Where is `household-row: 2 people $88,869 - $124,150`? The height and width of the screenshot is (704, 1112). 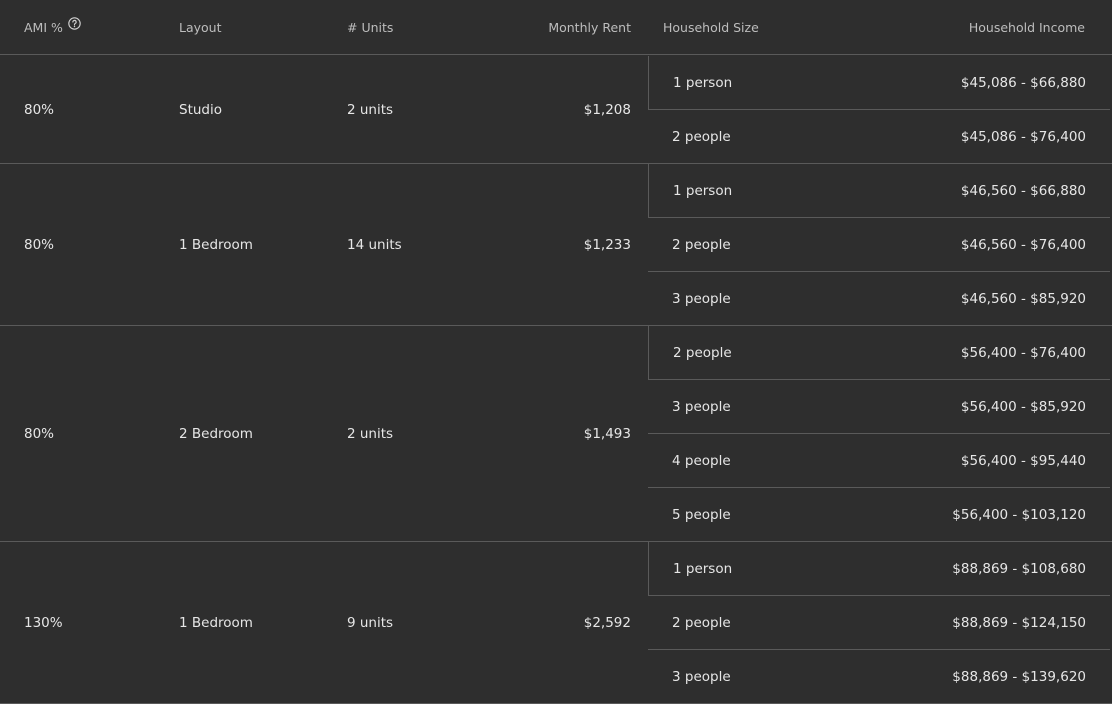 household-row: 2 people $88,869 - $124,150 is located at coordinates (879, 623).